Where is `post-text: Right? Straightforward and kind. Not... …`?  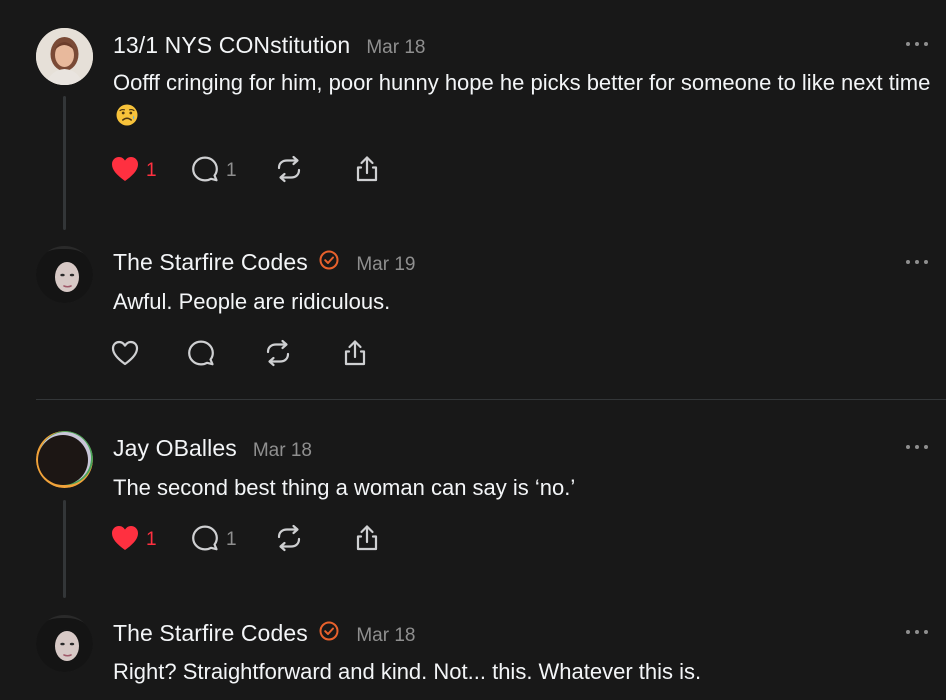
post-text: Right? Straightforward and kind. Not... … is located at coordinates (407, 671).